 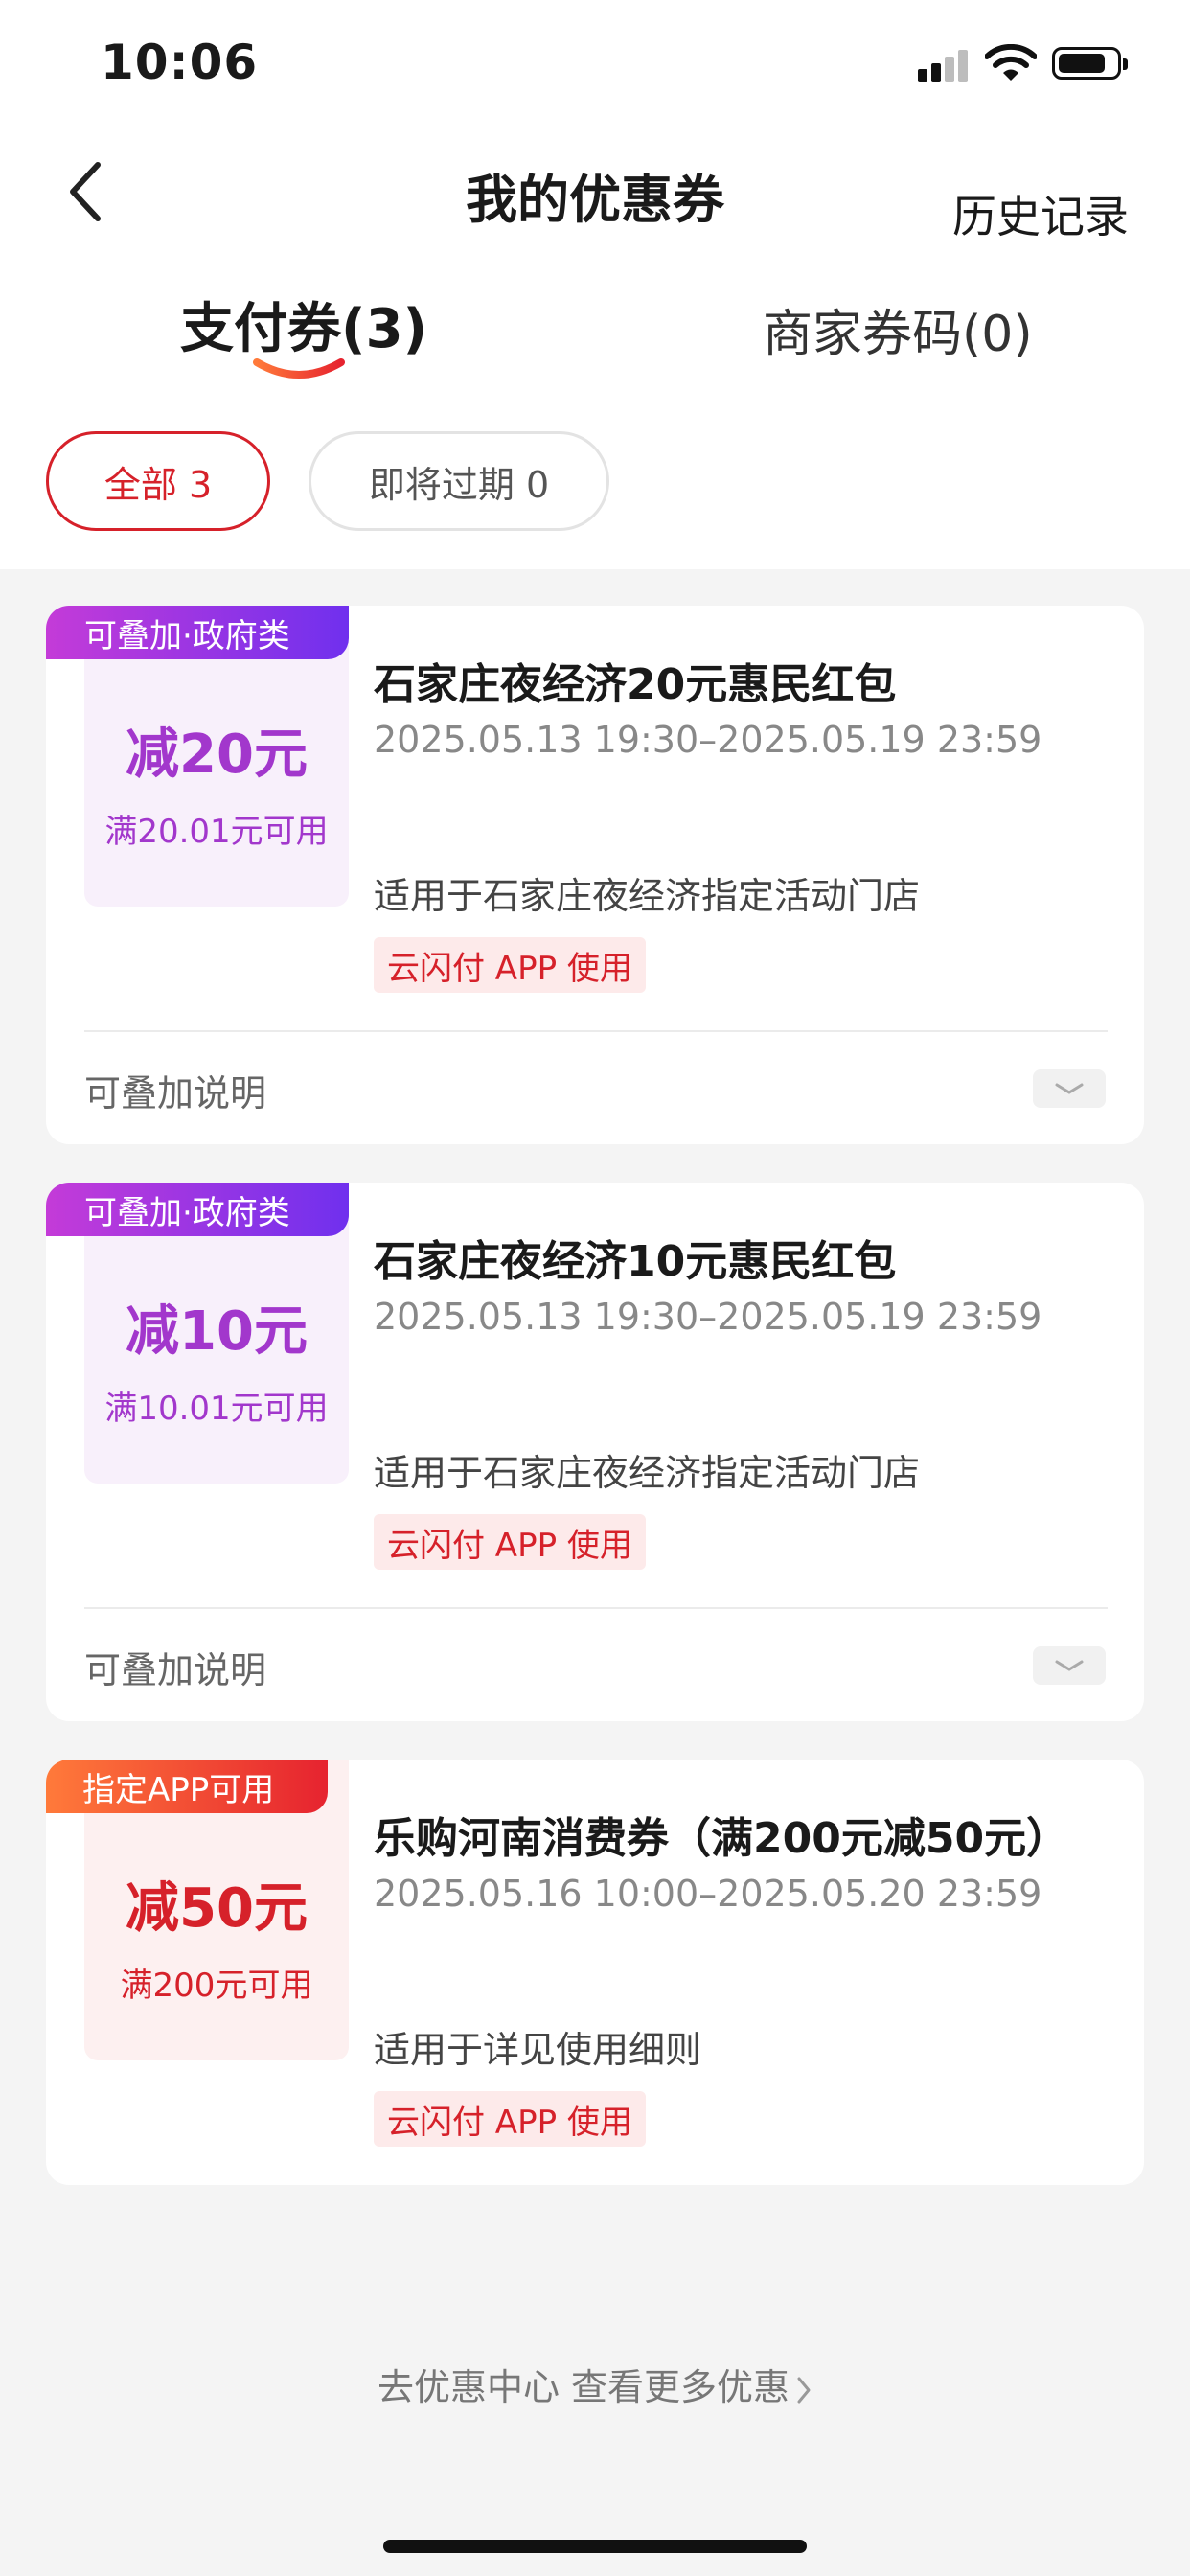 I want to click on coupon-validity: 2025.05.16 10:00–2025.05.20 23:59, so click(x=708, y=1894).